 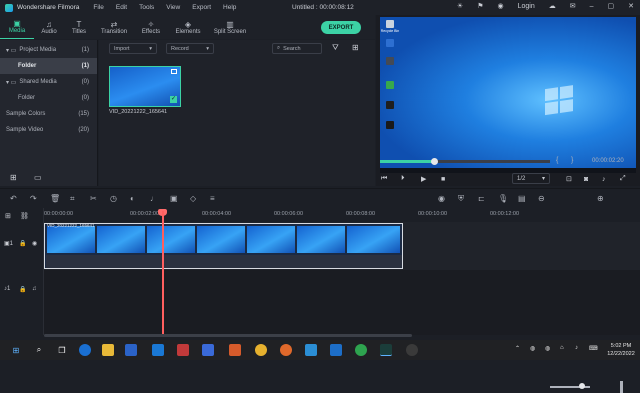 I want to click on edge-icon, so click(x=85, y=350).